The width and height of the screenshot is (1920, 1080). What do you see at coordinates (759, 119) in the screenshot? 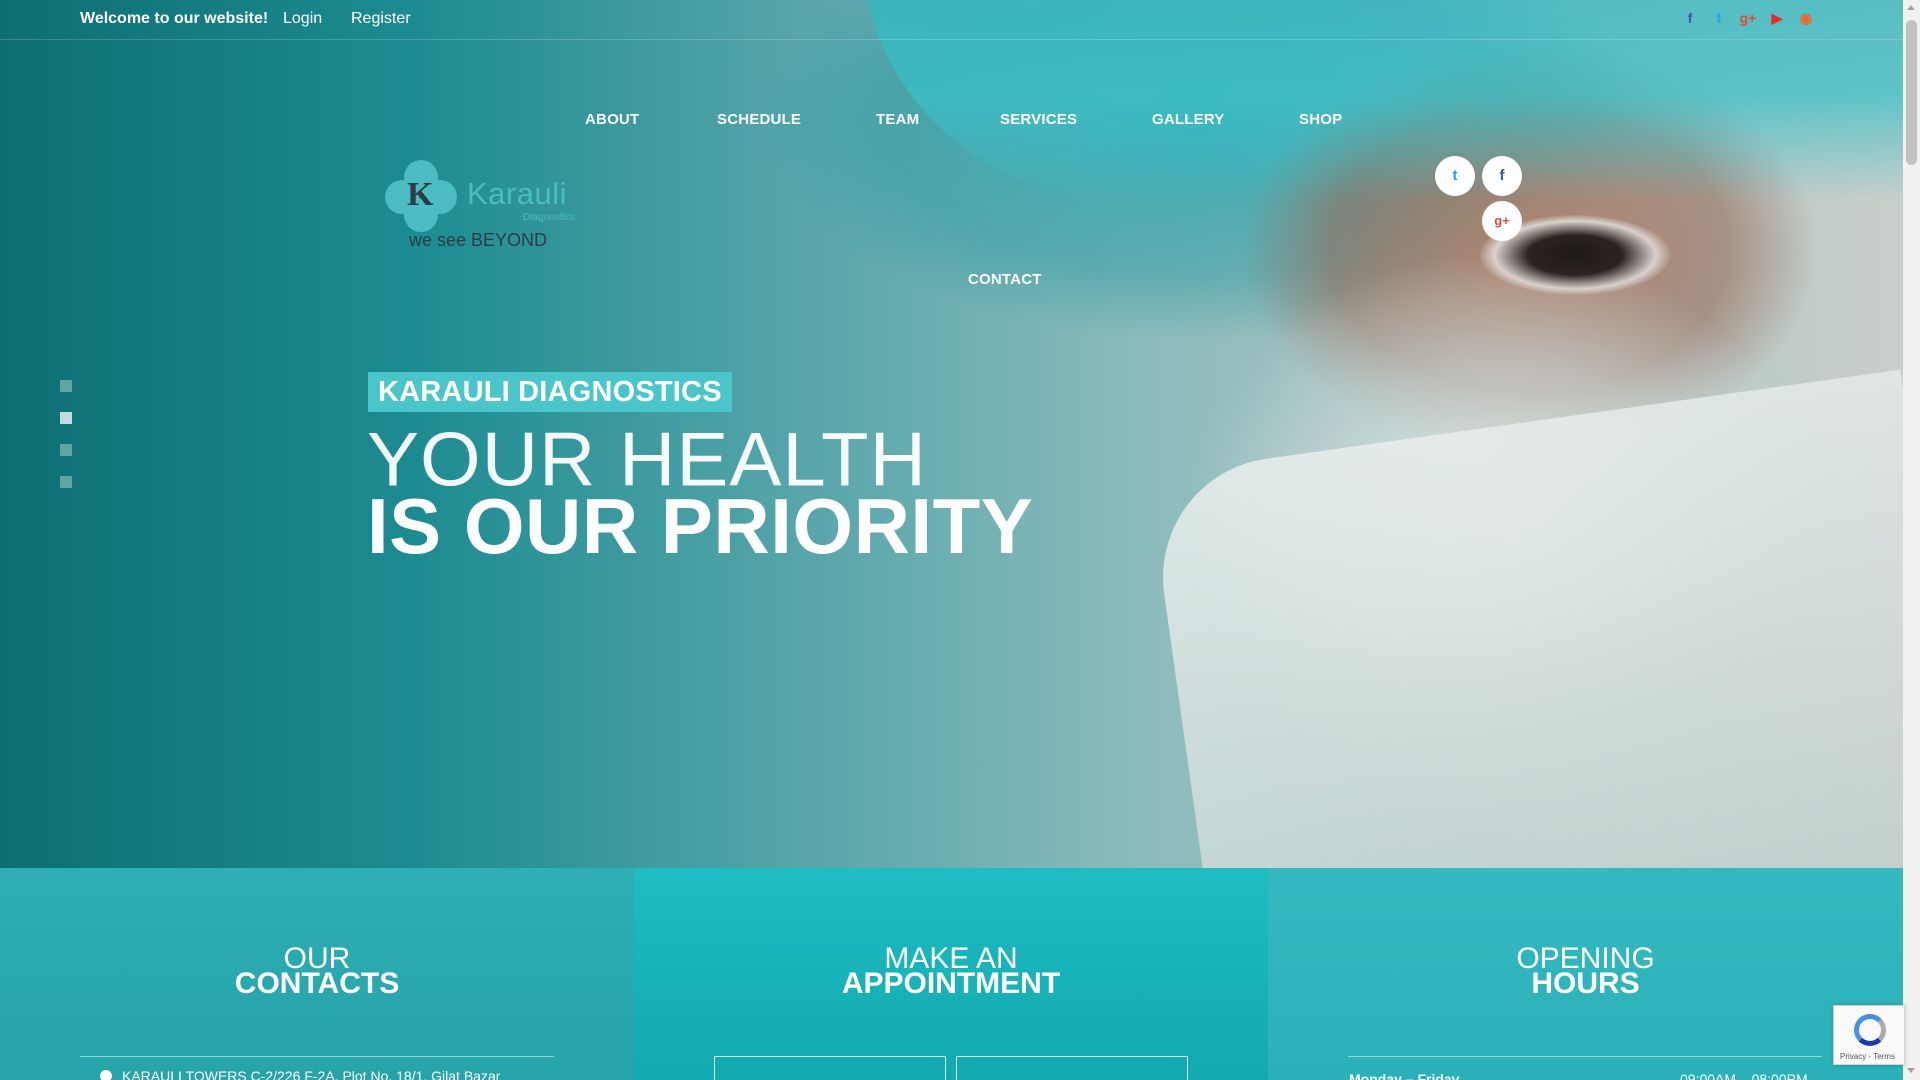
I see `nav-schedule: SCHEDULE` at bounding box center [759, 119].